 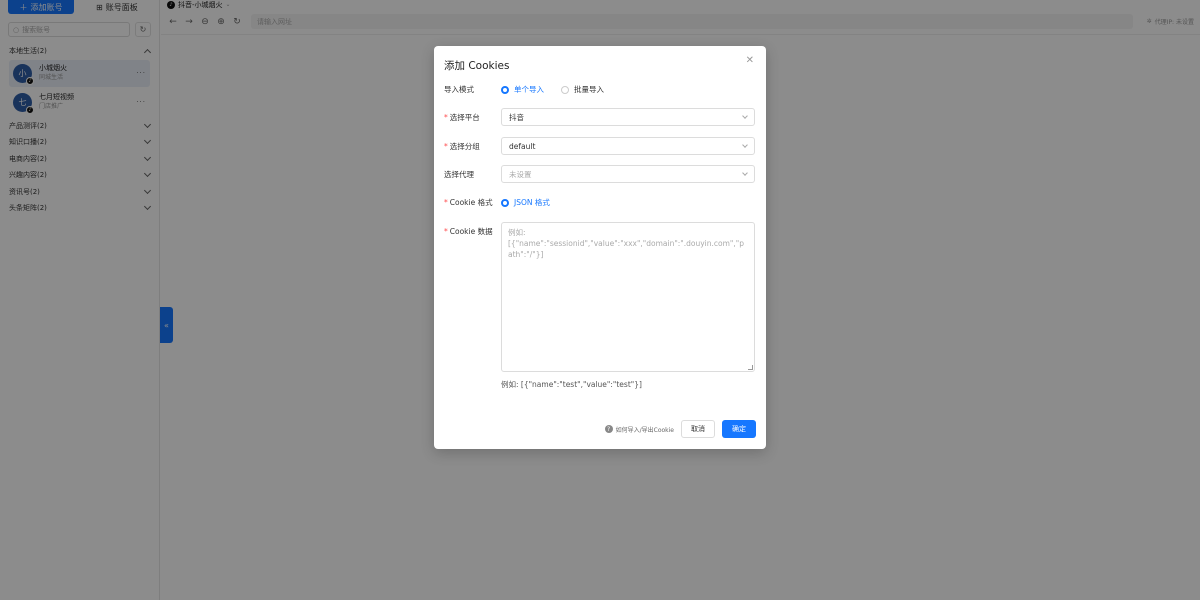 What do you see at coordinates (459, 174) in the screenshot?
I see `proxy-label: 选择代理` at bounding box center [459, 174].